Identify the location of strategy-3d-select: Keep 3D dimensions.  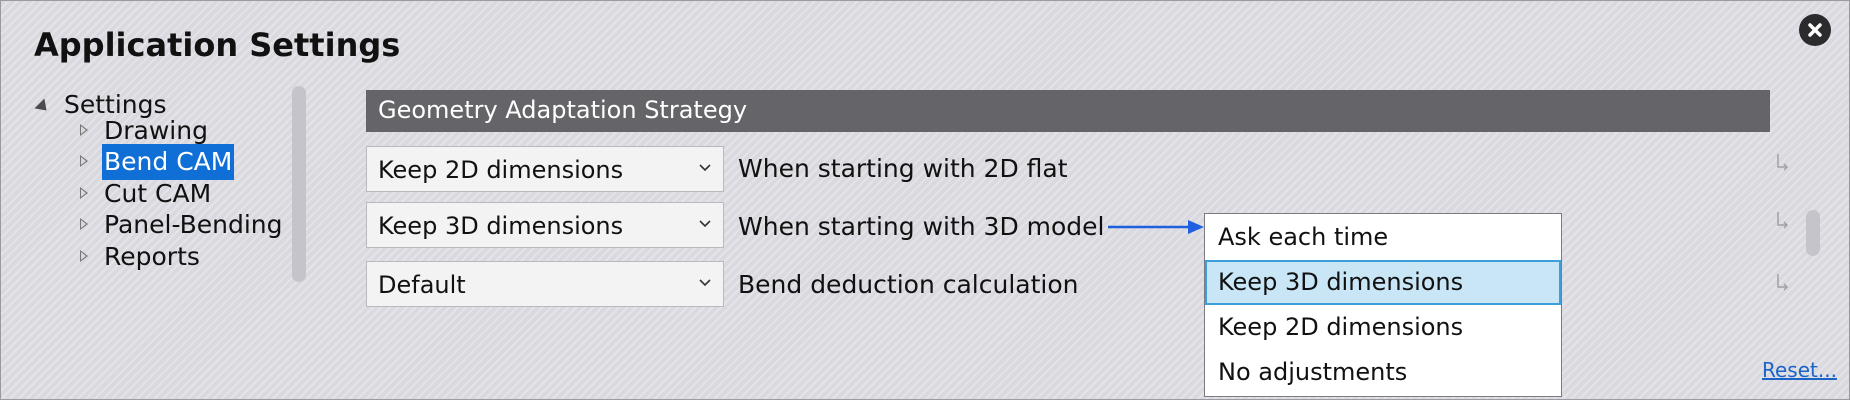
(545, 225).